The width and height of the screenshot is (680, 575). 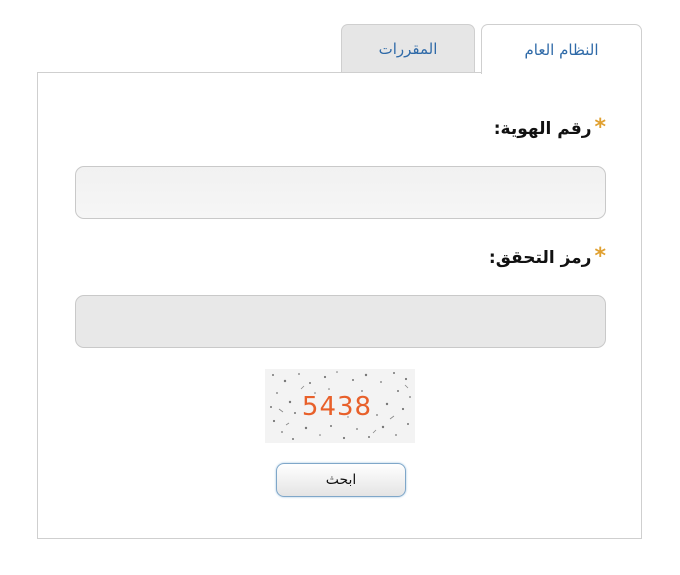 I want to click on tab-general-system: النظام العام, so click(x=561, y=49).